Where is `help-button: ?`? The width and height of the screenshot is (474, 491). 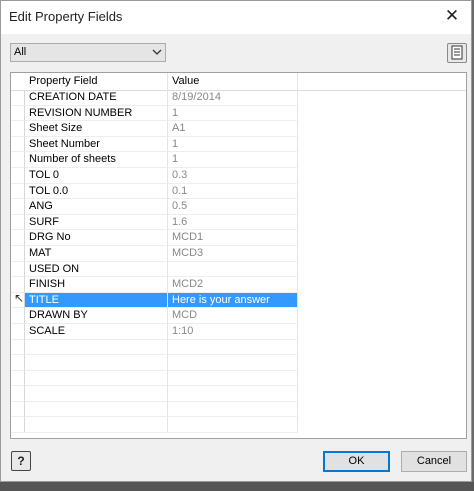
help-button: ? is located at coordinates (21, 461).